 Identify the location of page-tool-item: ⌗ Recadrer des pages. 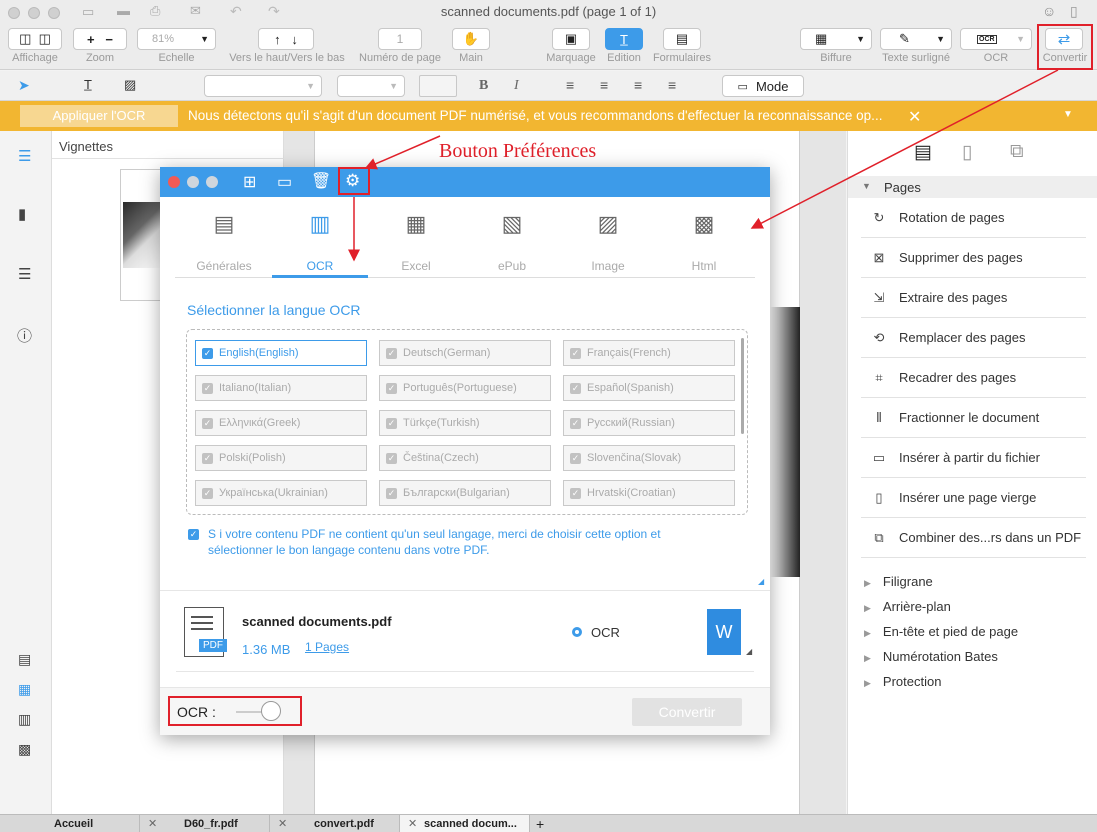
(973, 378).